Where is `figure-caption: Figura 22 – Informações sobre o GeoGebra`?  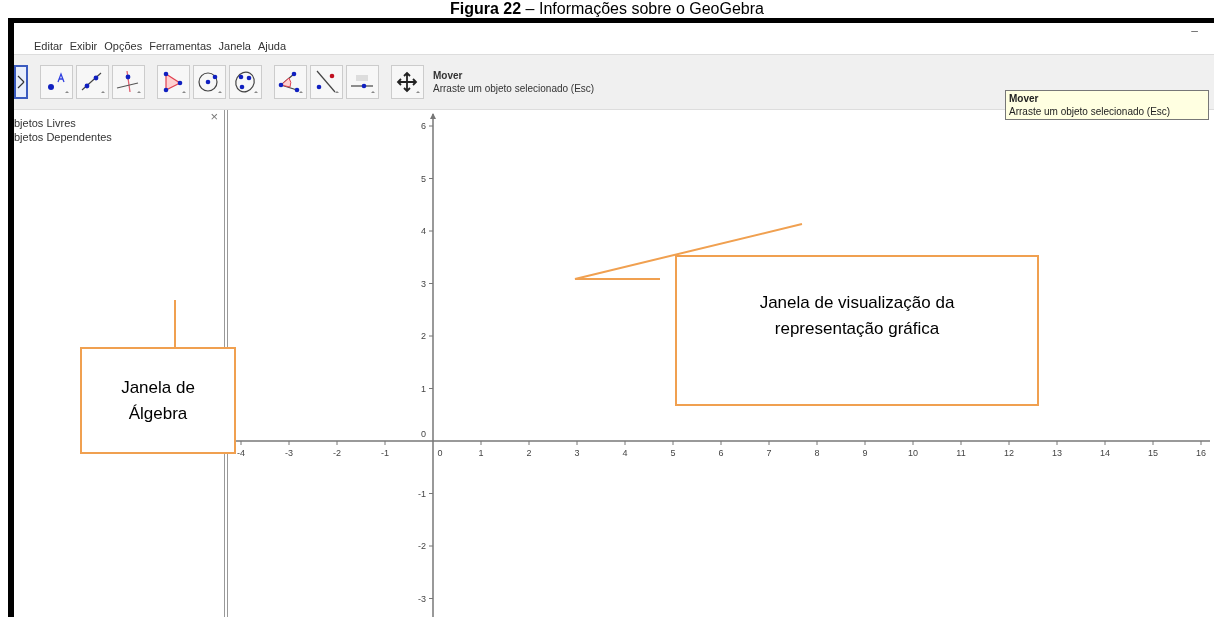 figure-caption: Figura 22 – Informações sobre o GeoGebra is located at coordinates (607, 9).